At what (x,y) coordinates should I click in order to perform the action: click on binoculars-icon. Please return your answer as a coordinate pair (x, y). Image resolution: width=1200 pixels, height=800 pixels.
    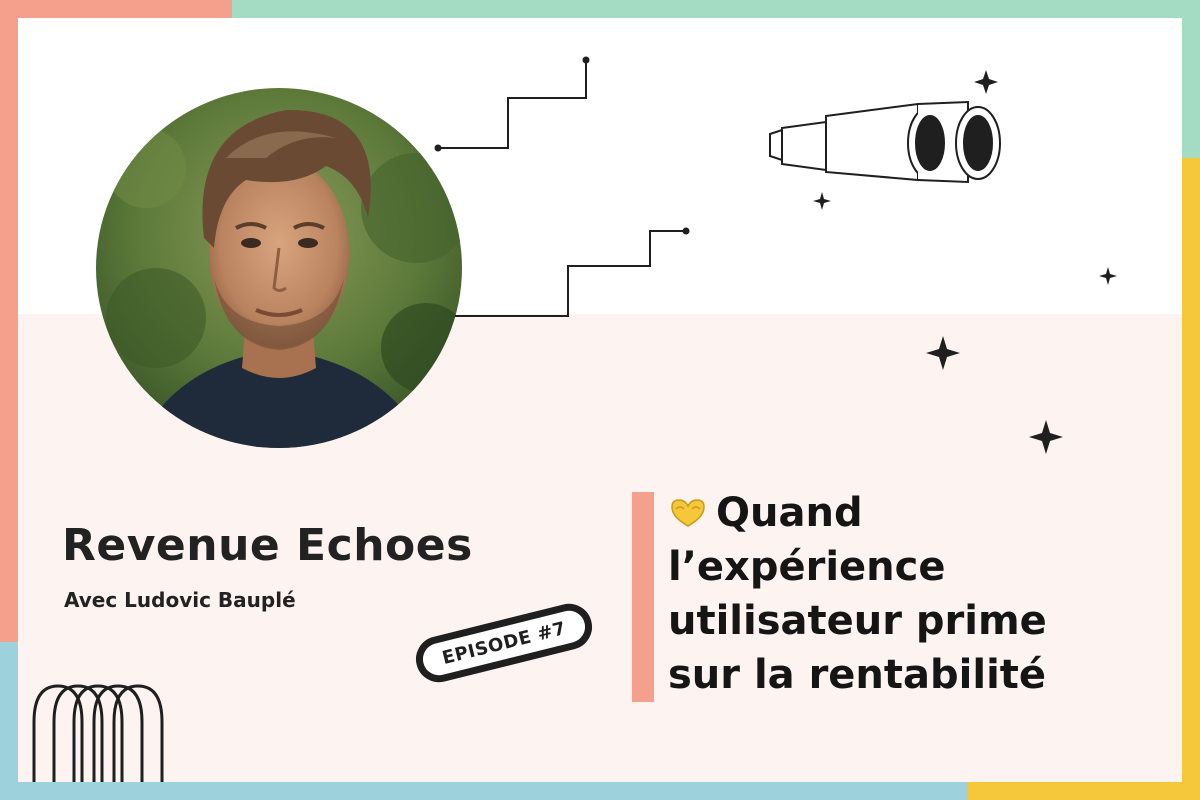
    Looking at the image, I should click on (885, 142).